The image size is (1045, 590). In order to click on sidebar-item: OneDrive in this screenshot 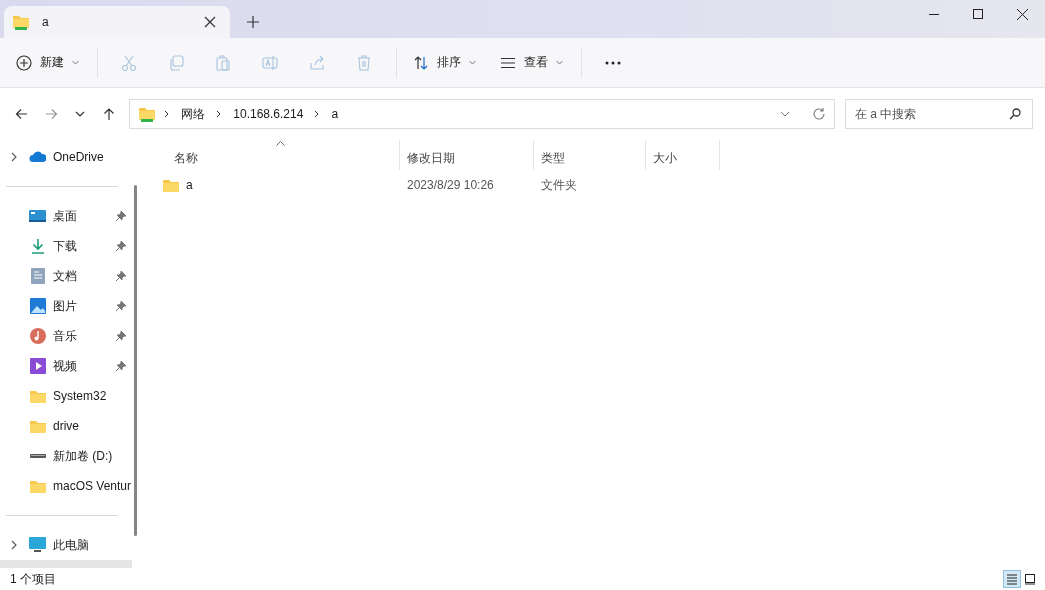, I will do `click(66, 157)`.